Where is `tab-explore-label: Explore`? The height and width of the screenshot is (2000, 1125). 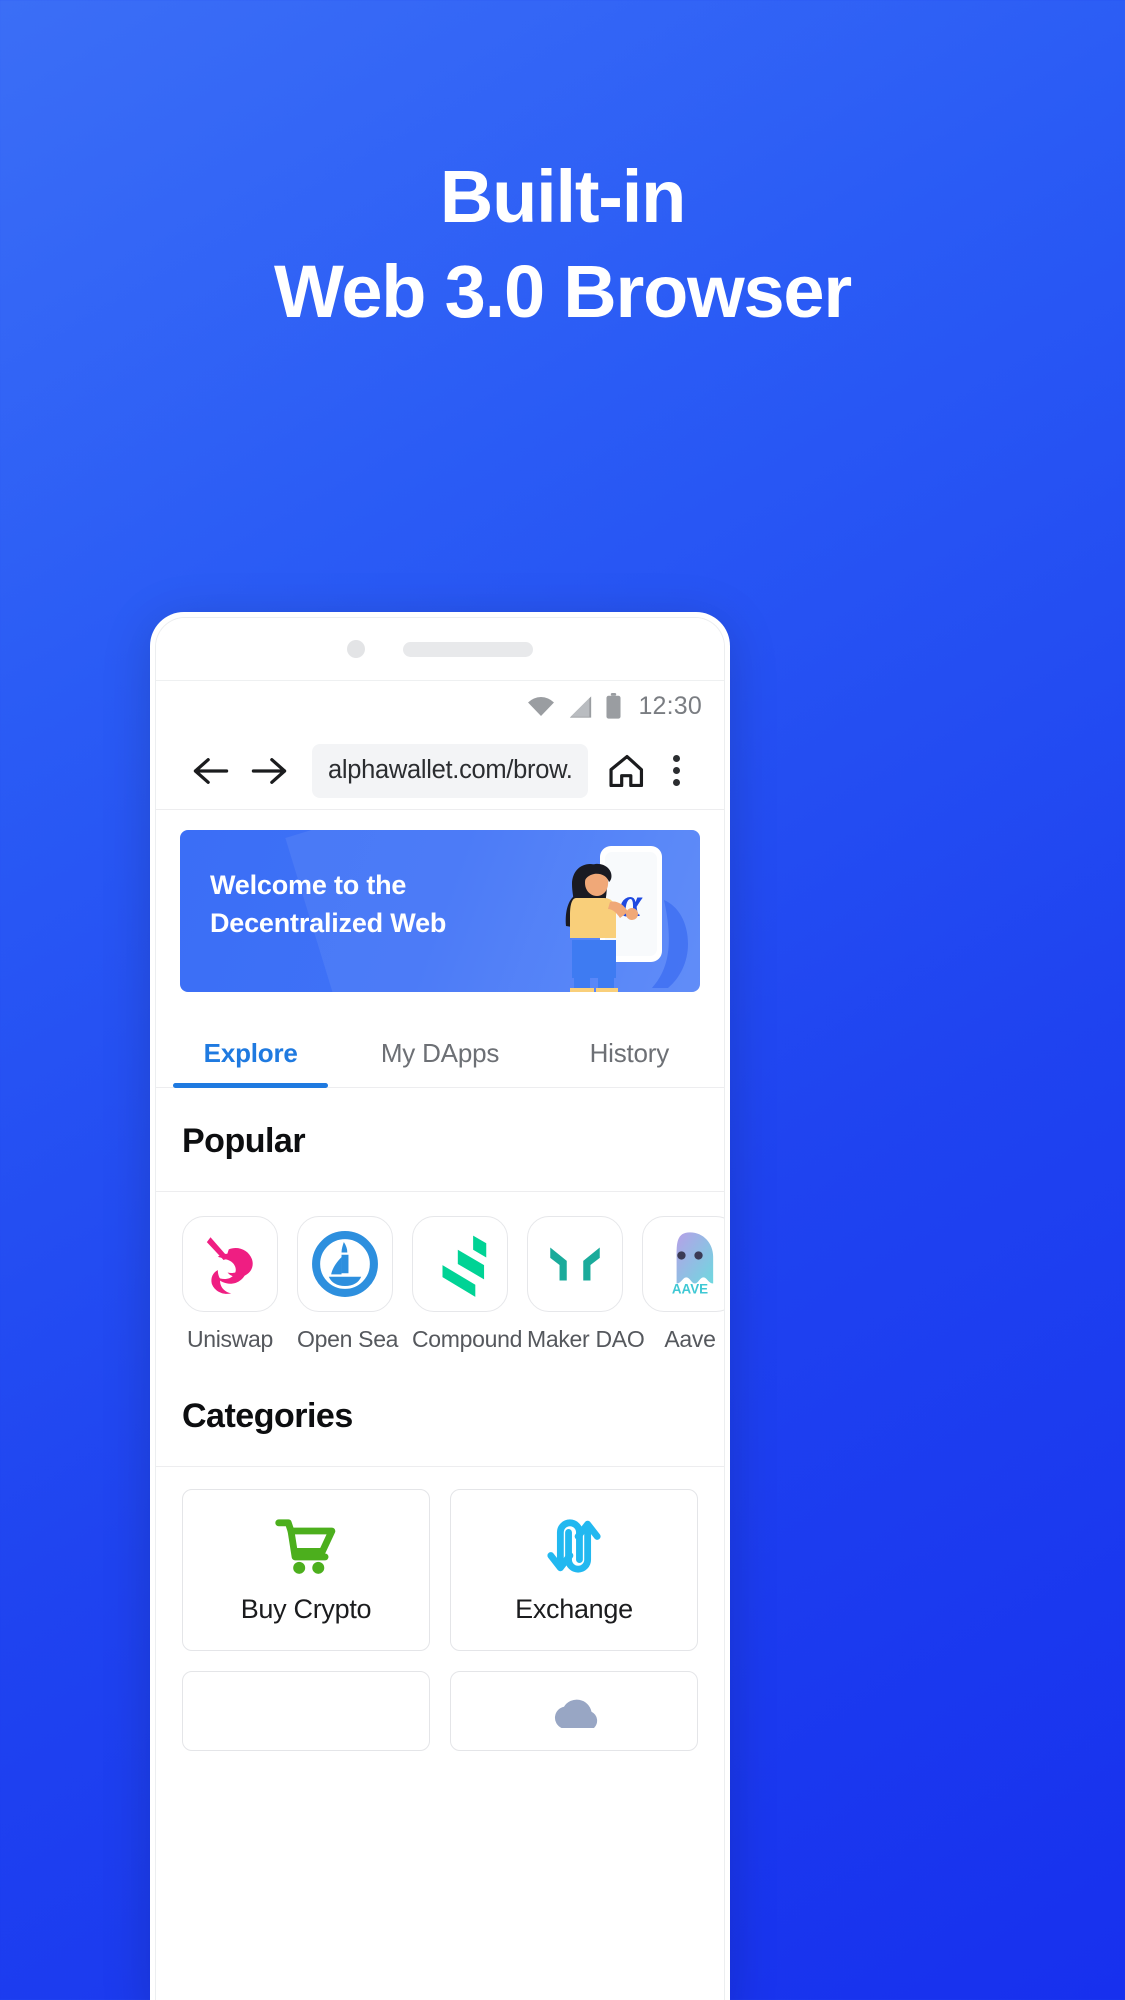
tab-explore-label: Explore is located at coordinates (250, 1053).